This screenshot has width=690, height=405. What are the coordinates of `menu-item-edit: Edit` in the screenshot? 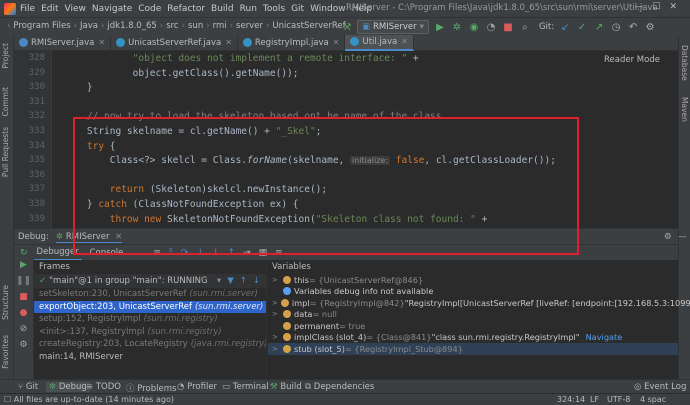 It's located at (49, 9).